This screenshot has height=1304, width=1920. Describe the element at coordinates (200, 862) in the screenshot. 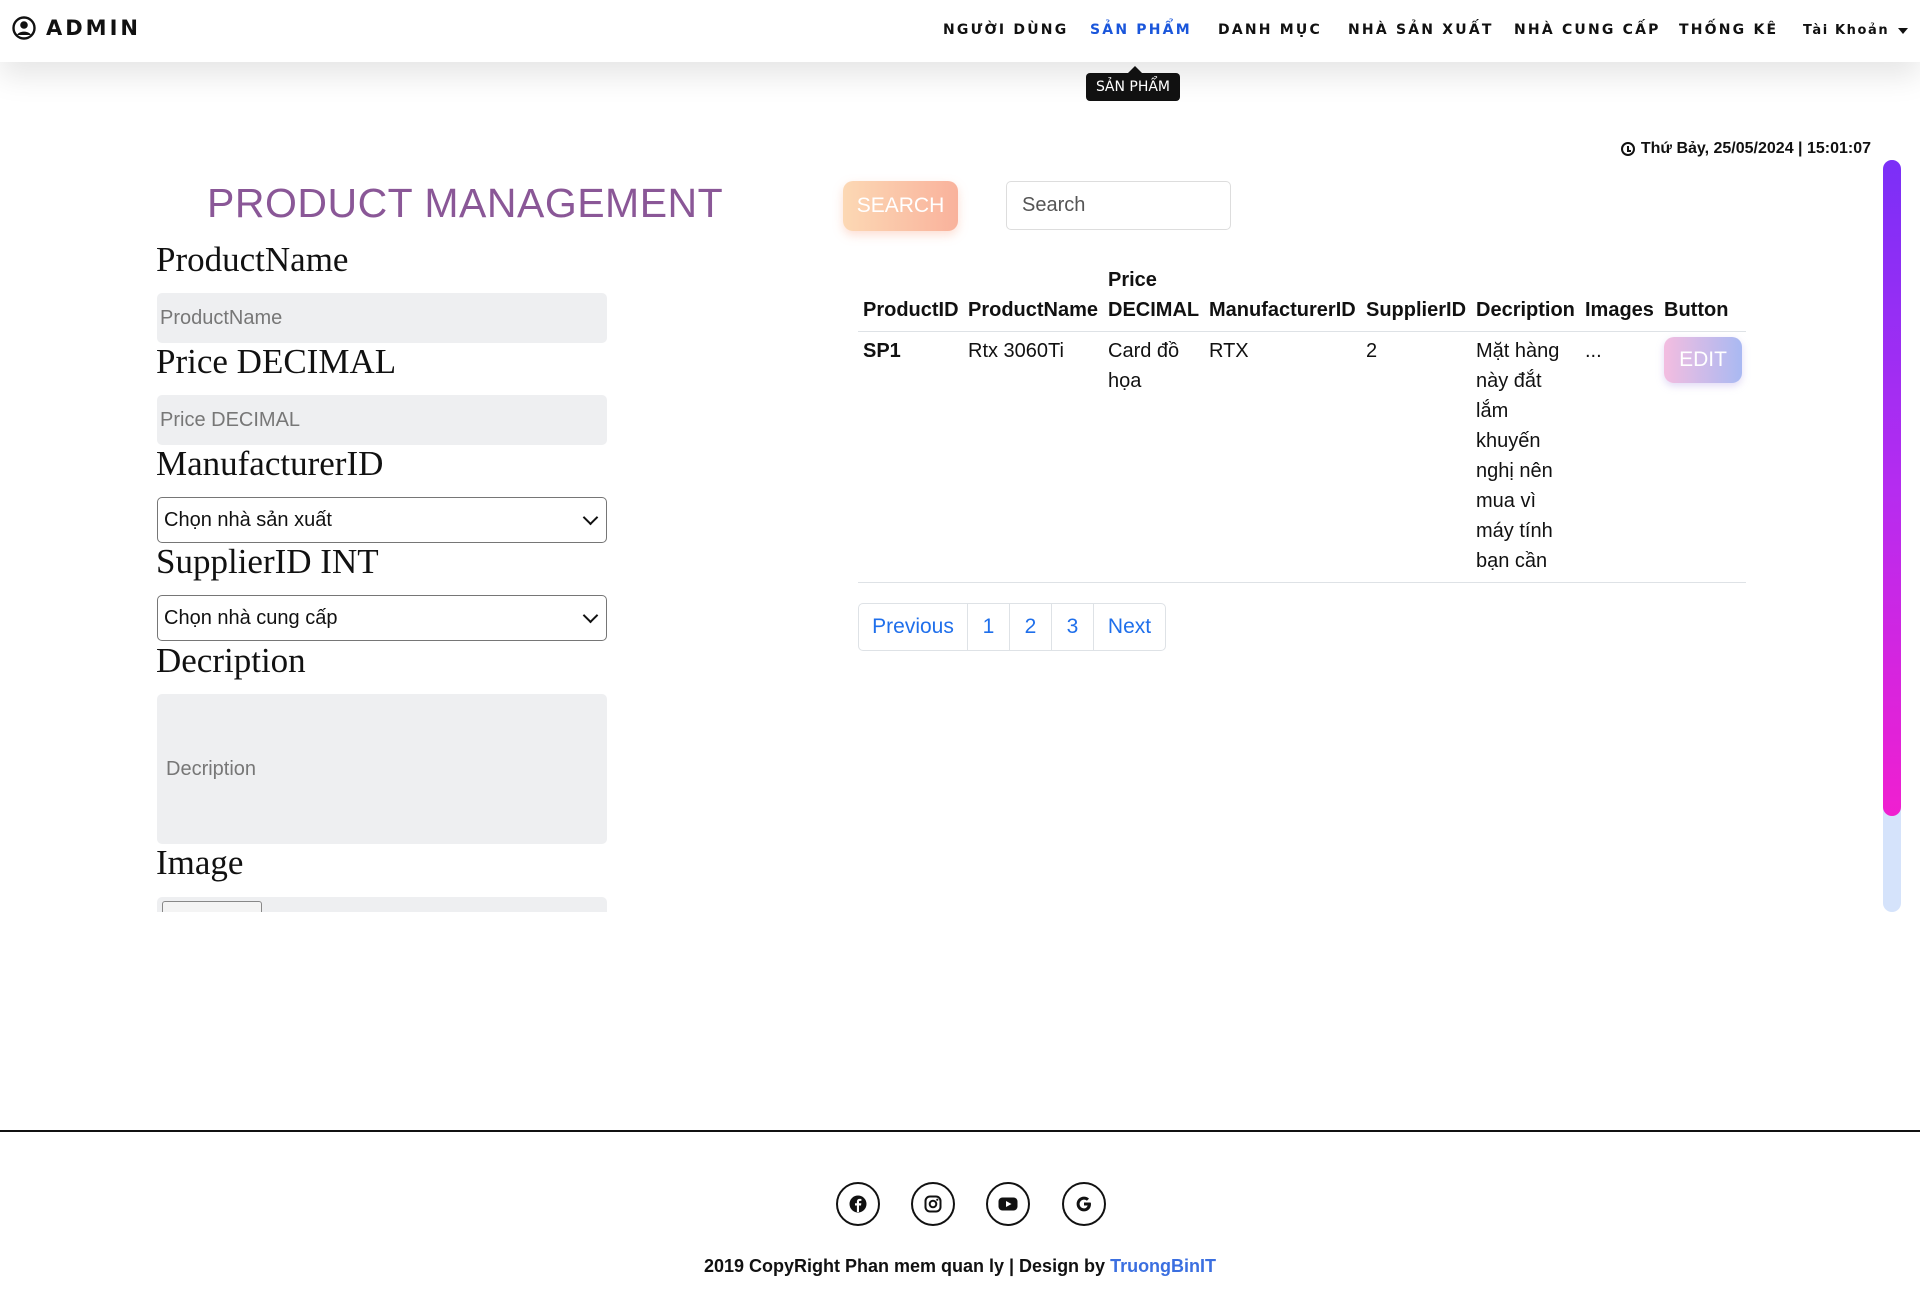

I see `image-label: Image` at that location.